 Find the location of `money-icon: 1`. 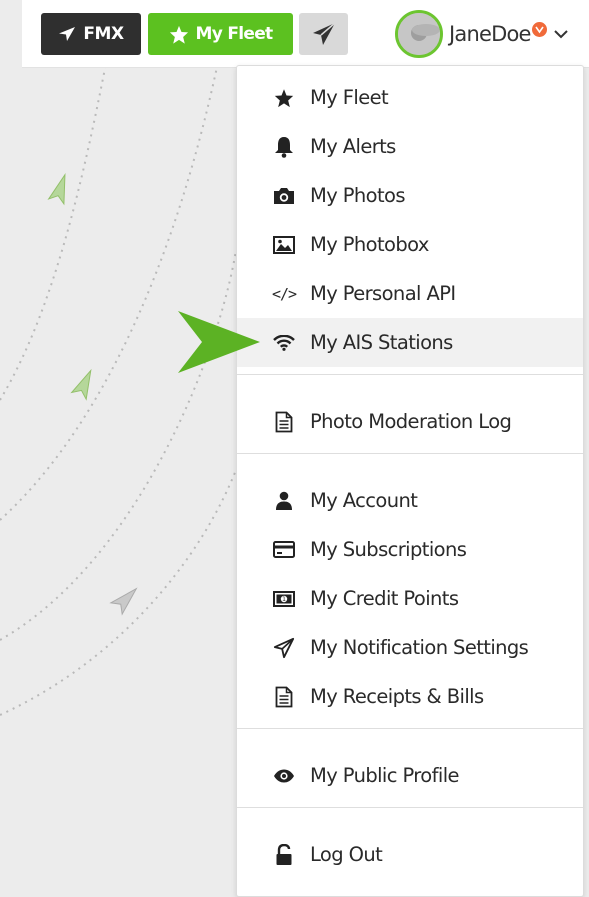

money-icon: 1 is located at coordinates (284, 599).